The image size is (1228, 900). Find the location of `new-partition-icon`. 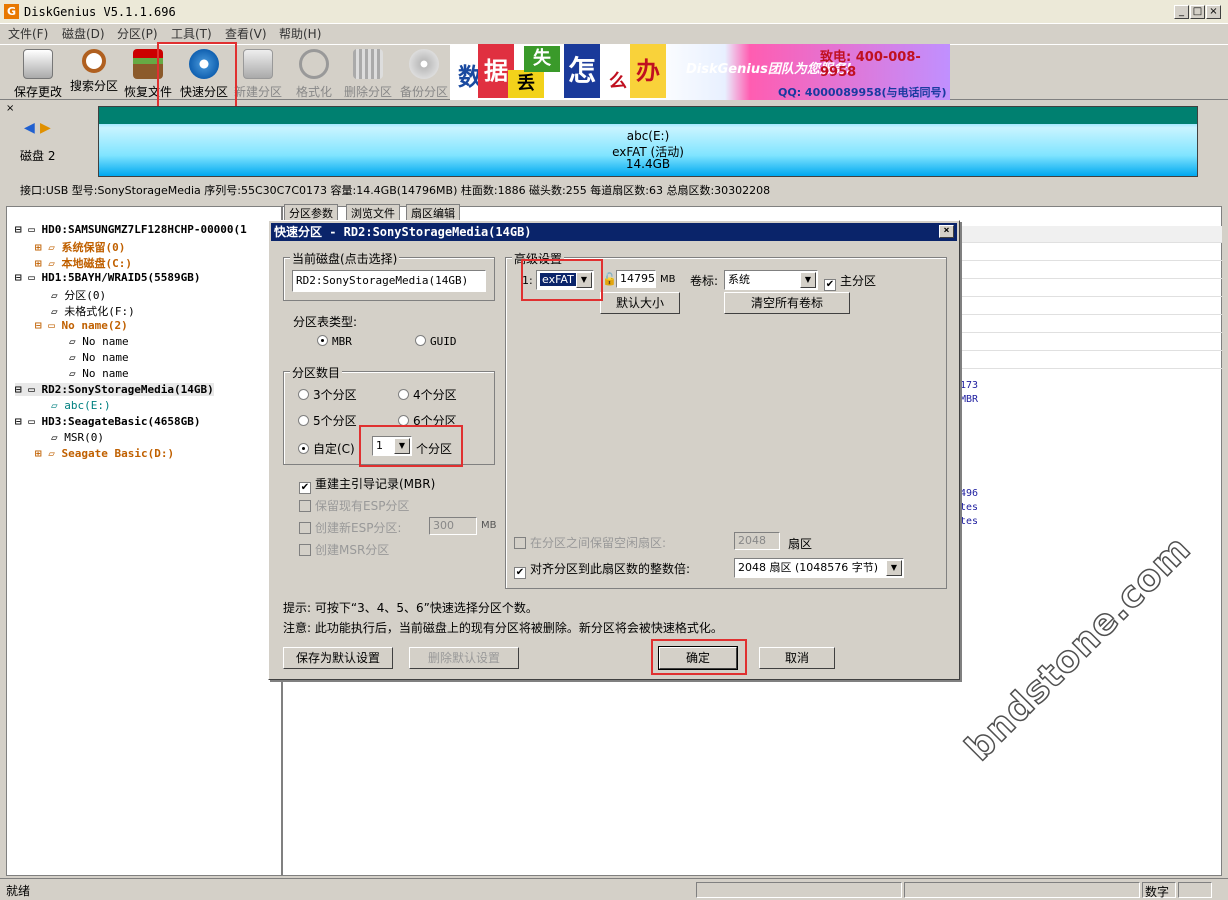

new-partition-icon is located at coordinates (258, 64).